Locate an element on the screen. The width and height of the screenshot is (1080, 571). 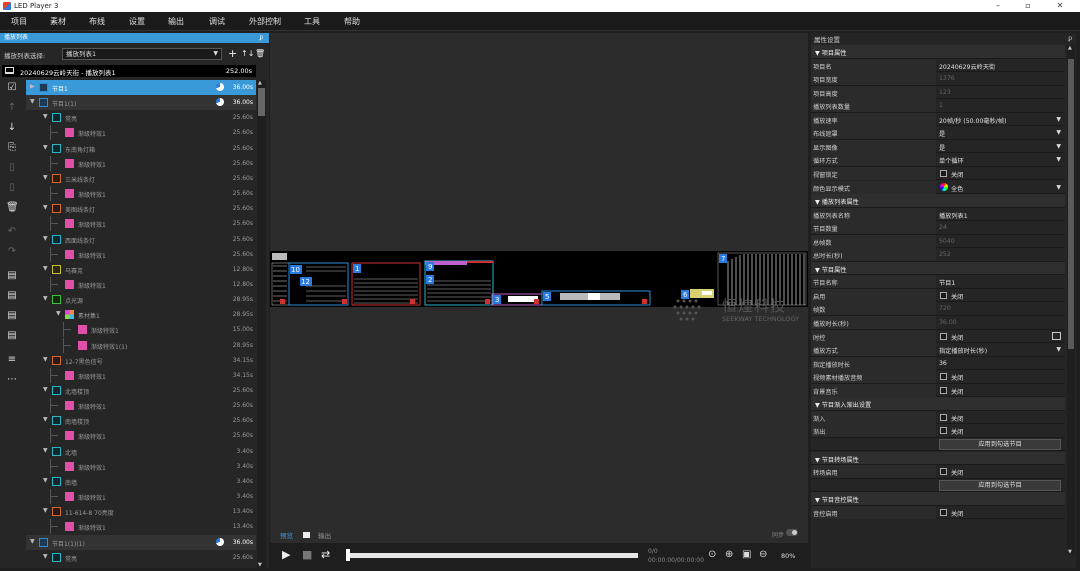
trash-icon: 🗑 is located at coordinates (12, 208).